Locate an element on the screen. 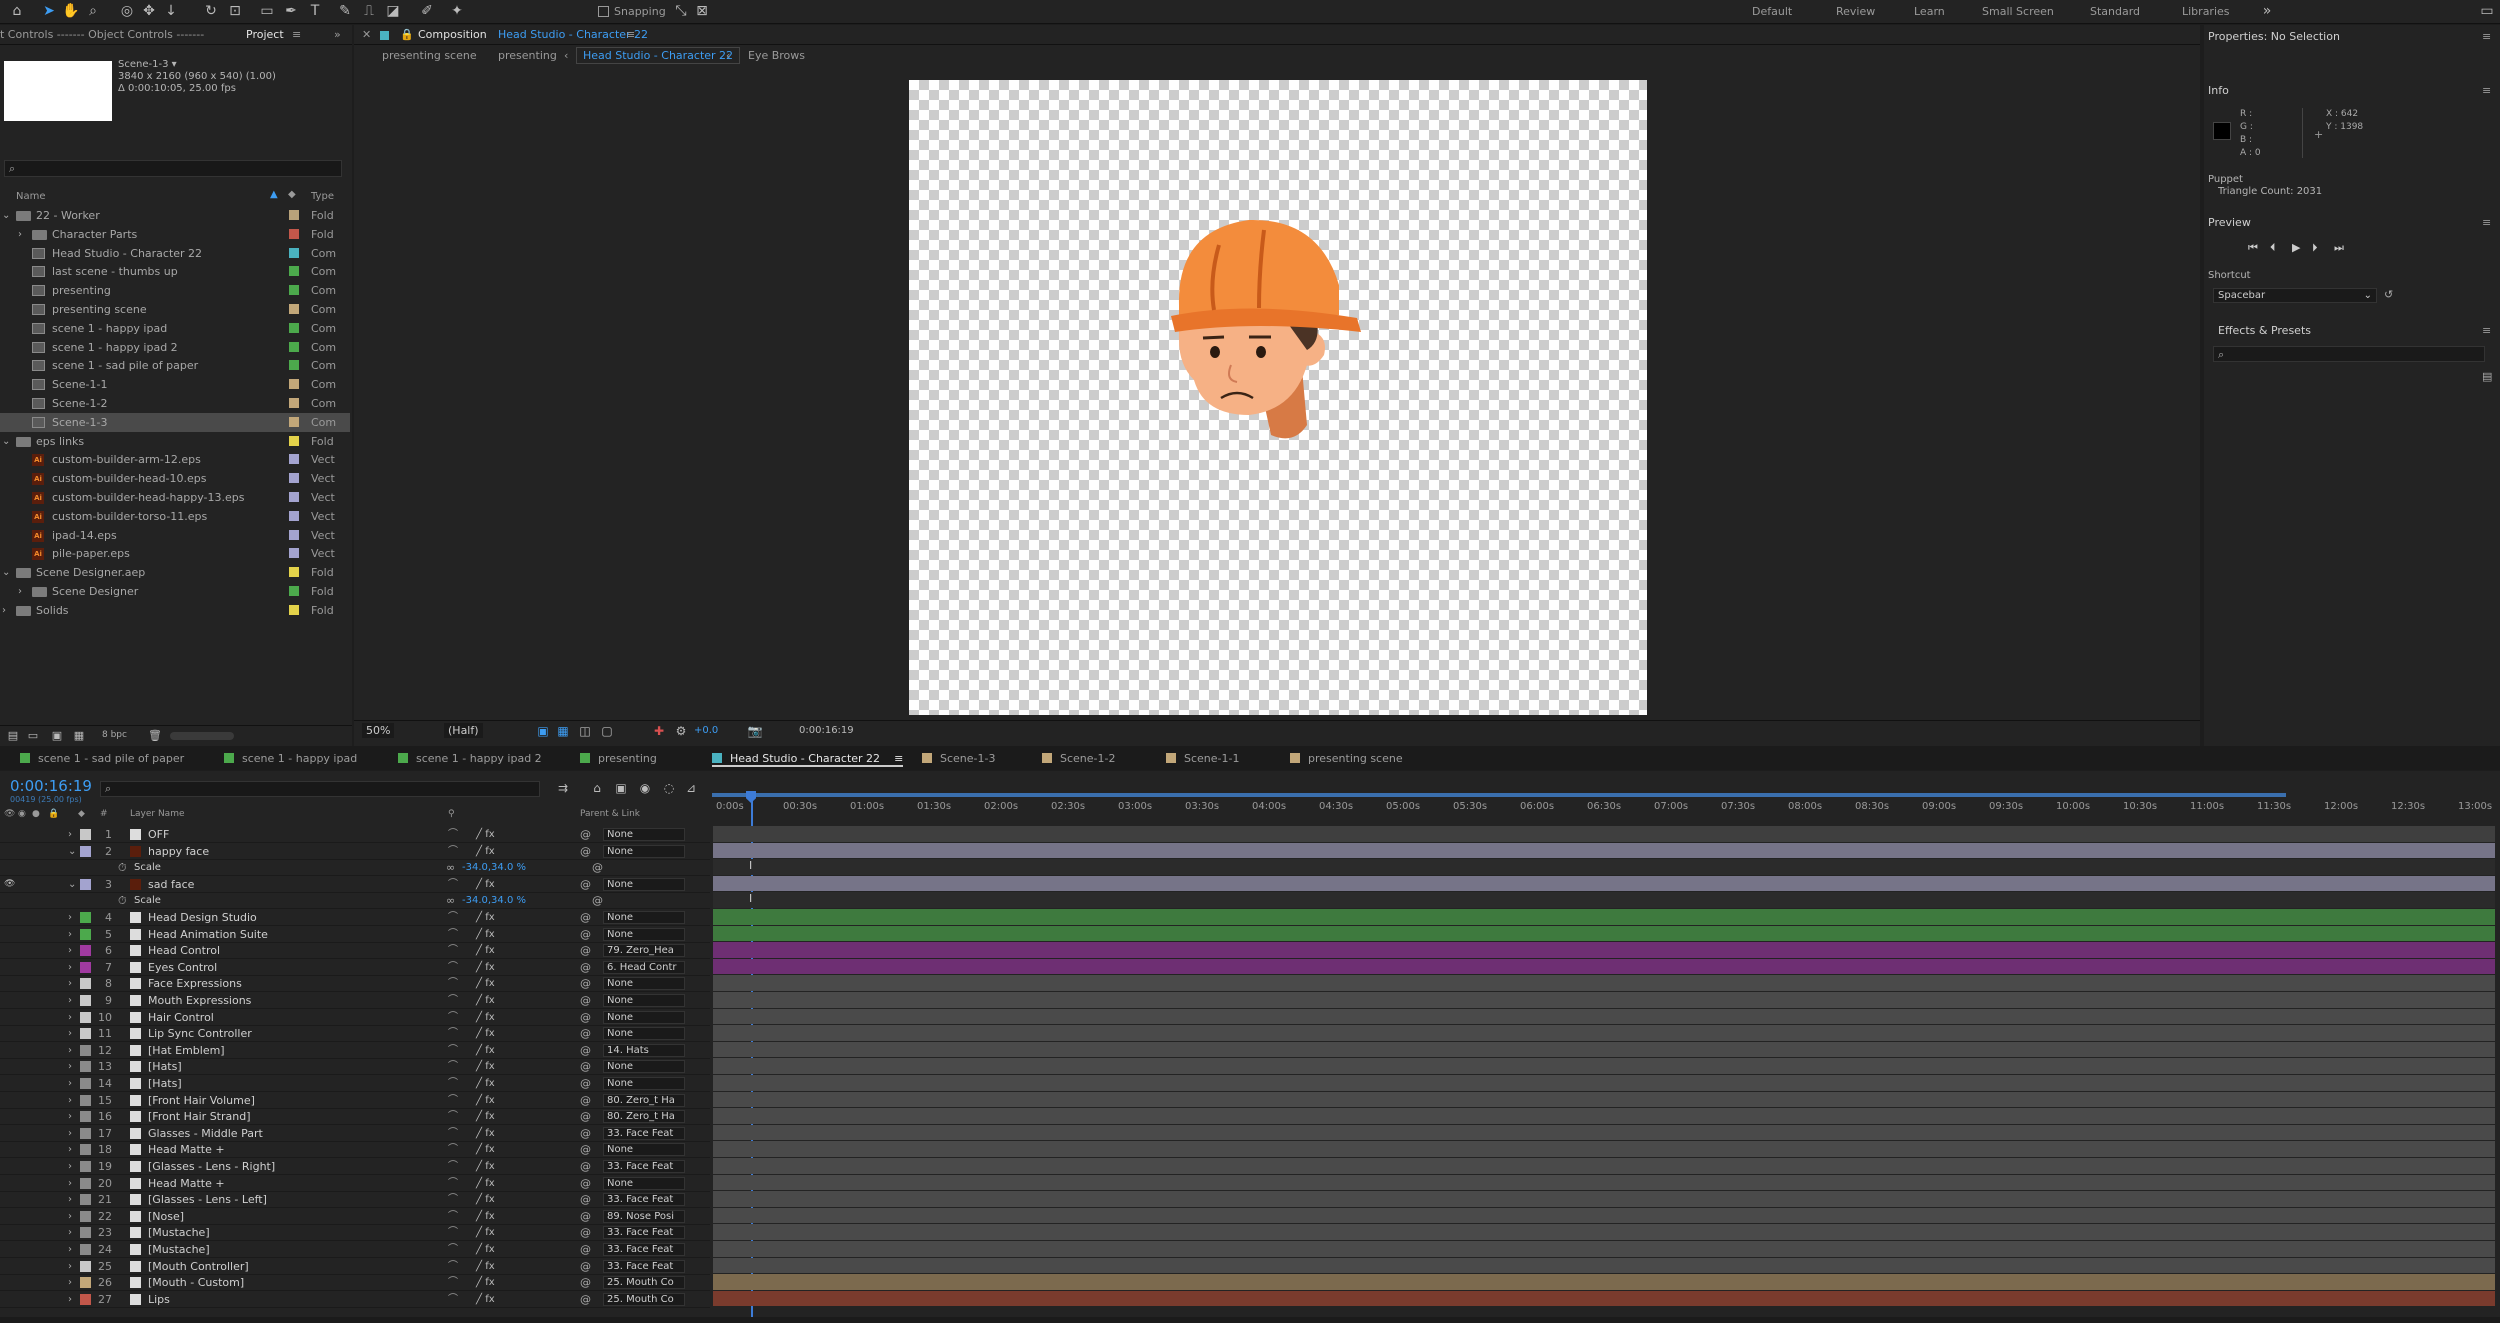 The width and height of the screenshot is (2500, 1323). layer-row: › 7 Eyes Control ⌒ ╱ fx @6. Head Contr is located at coordinates (355, 967).